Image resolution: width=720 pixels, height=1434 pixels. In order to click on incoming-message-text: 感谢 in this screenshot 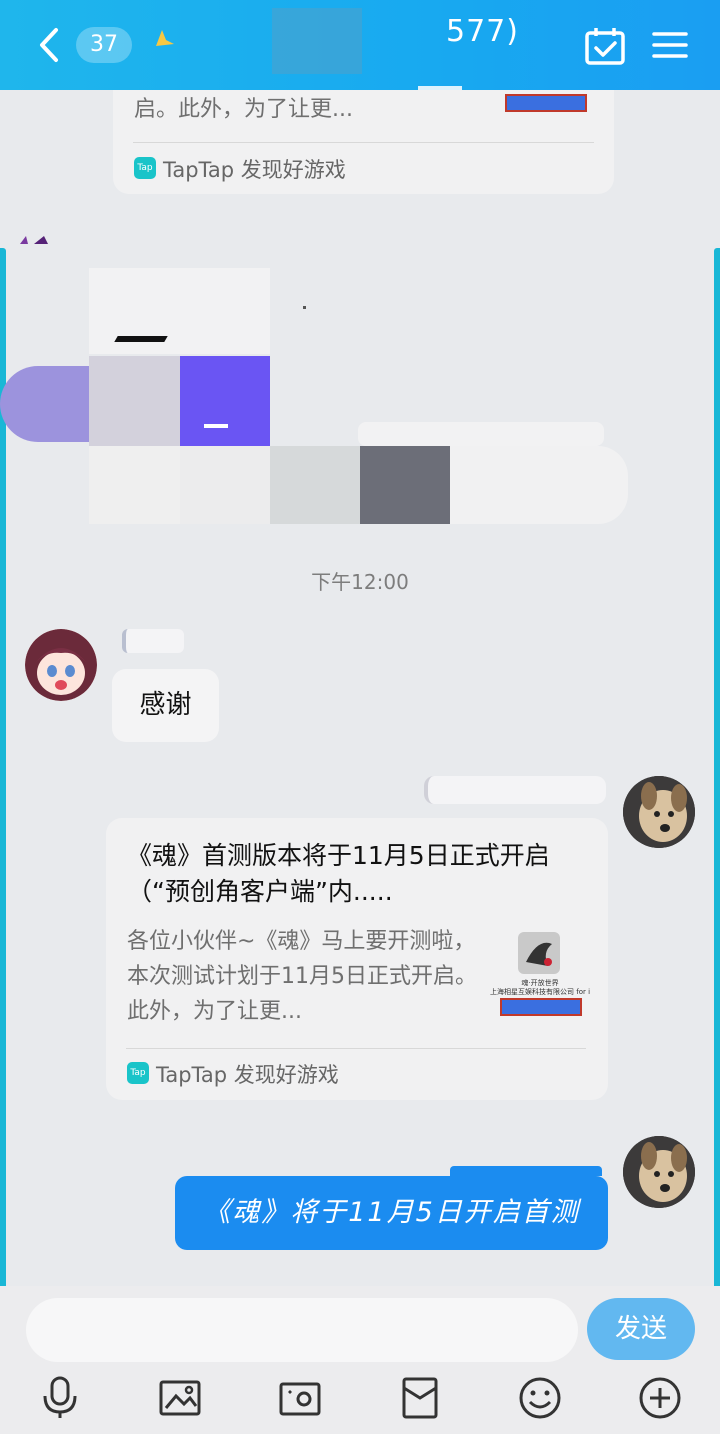, I will do `click(165, 705)`.